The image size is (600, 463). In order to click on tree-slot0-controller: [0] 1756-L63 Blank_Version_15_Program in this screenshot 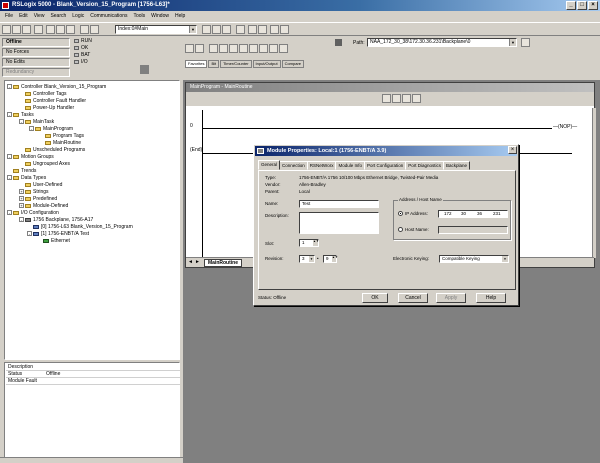, I will do `click(83, 227)`.